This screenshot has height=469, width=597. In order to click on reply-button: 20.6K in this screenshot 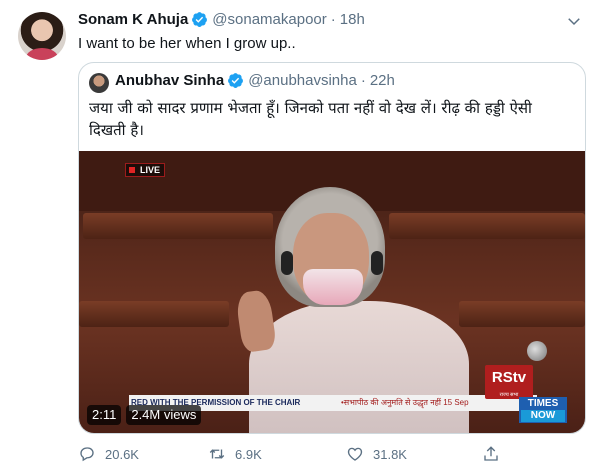, I will do `click(108, 454)`.